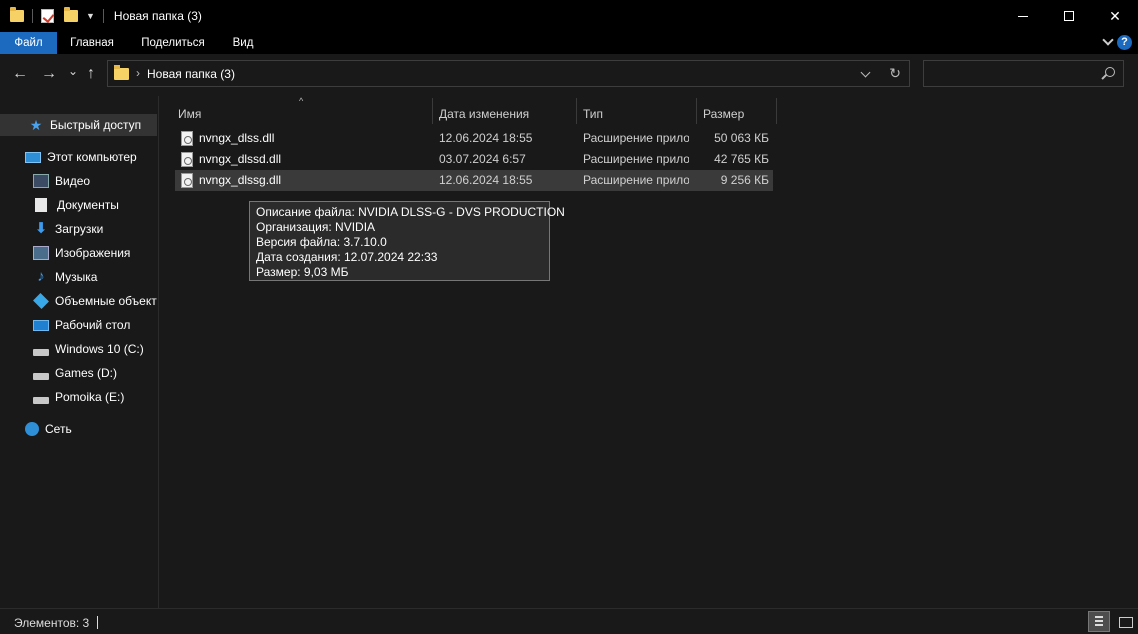 This screenshot has width=1138, height=634. I want to click on sidebar-item-label: Этот компьютер, so click(92, 157).